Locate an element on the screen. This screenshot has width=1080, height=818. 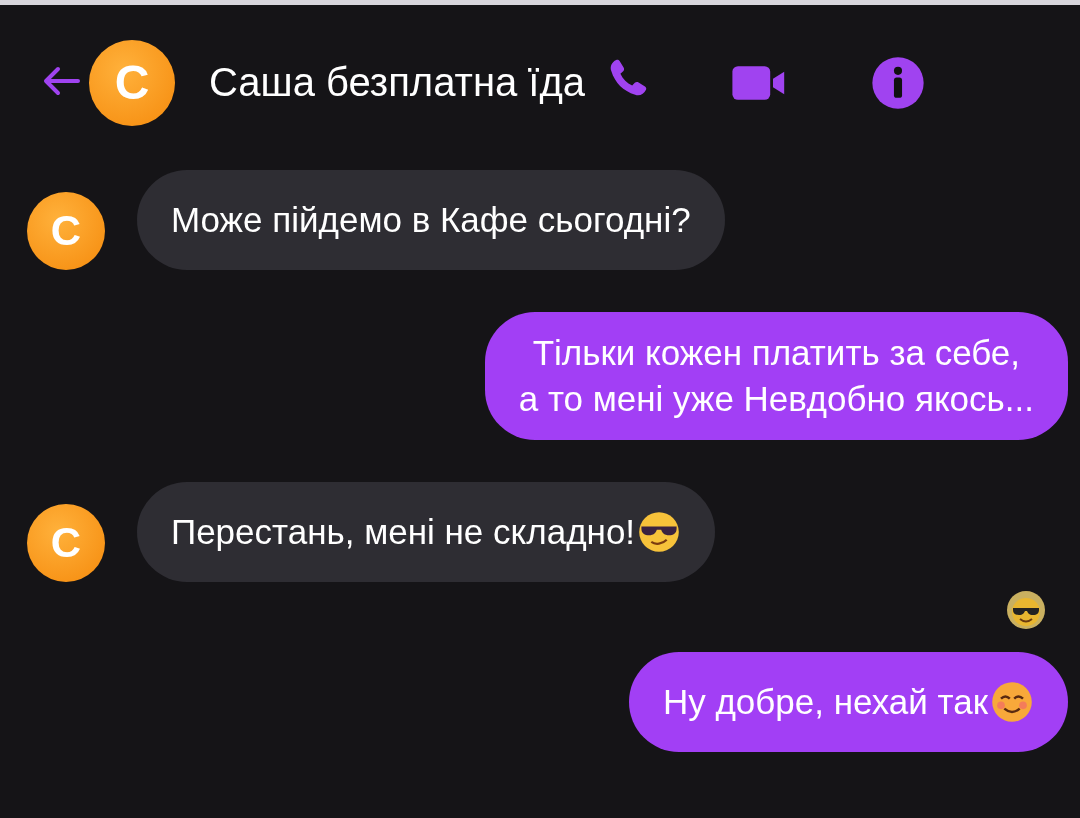
message-text: Ну добре, нехай так is located at coordinates (825, 702).